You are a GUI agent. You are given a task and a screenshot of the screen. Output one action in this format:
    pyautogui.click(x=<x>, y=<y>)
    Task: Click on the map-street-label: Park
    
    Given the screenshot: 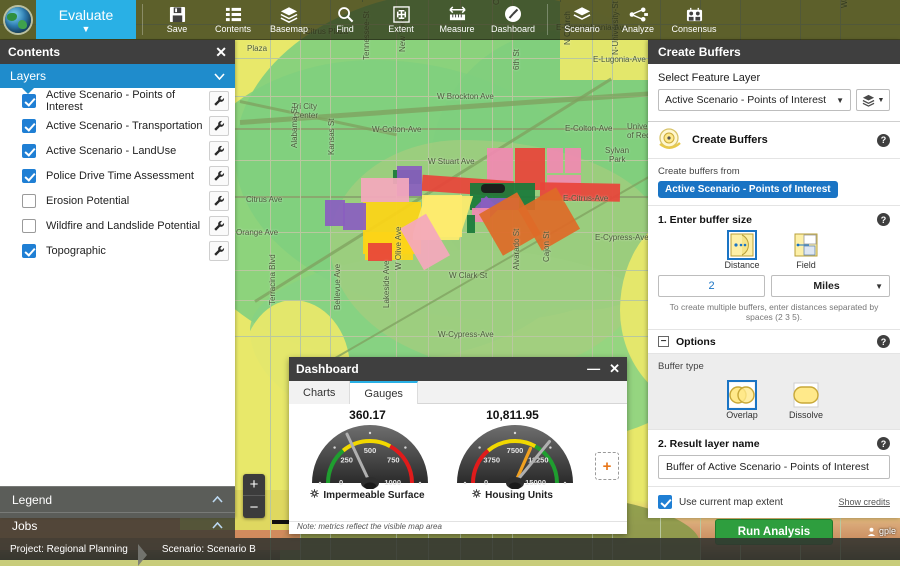 What is the action you would take?
    pyautogui.click(x=617, y=159)
    